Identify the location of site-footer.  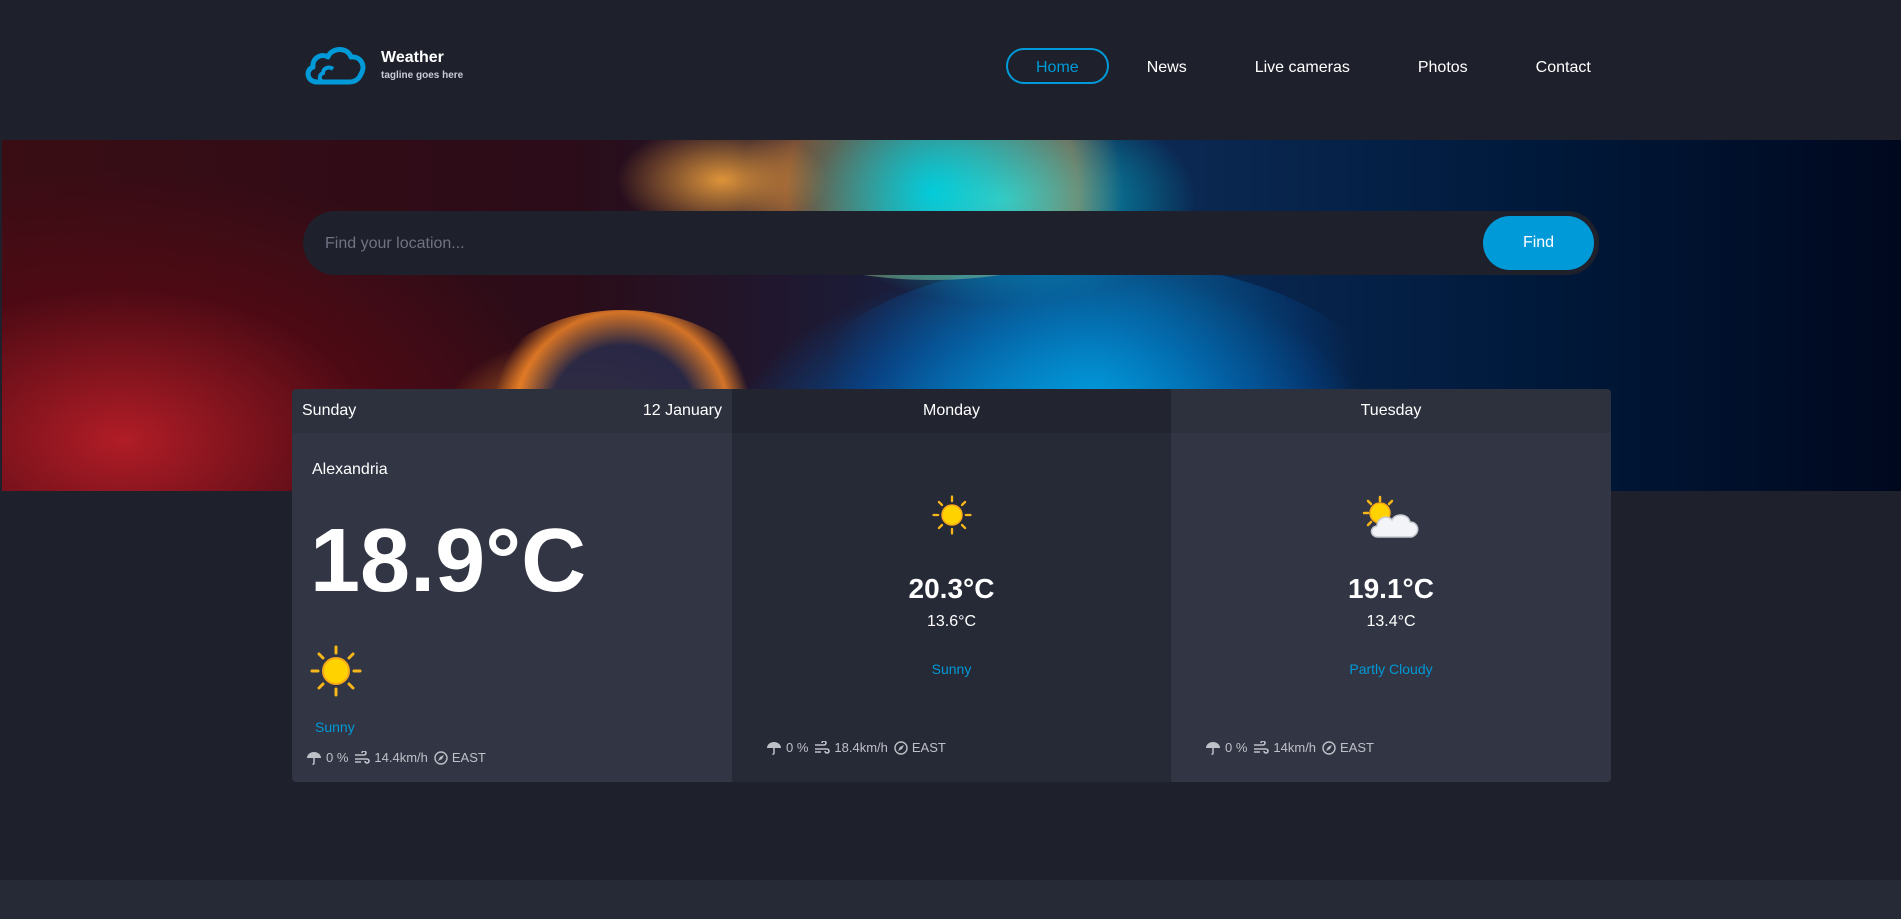
(950, 899).